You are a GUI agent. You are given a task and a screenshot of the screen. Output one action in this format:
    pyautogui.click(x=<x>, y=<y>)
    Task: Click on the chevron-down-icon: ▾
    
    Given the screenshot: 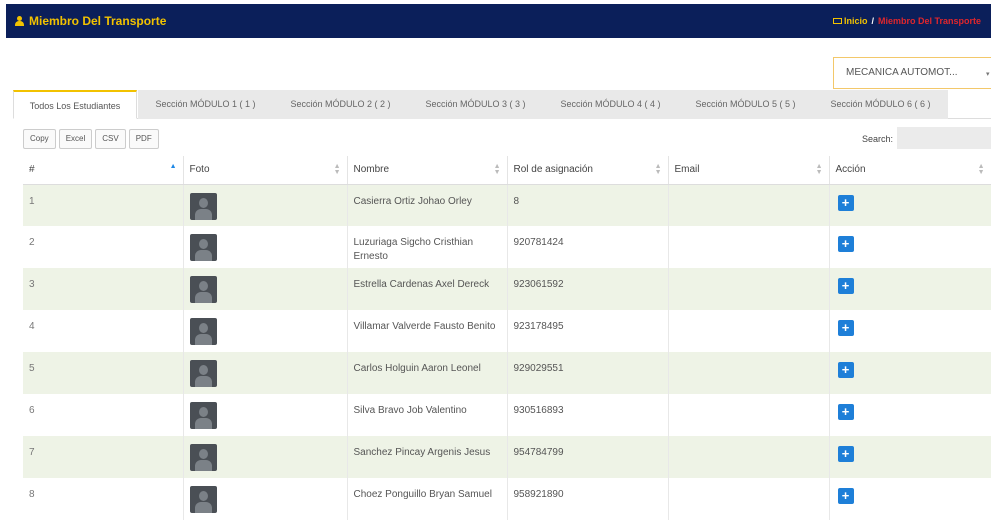 What is the action you would take?
    pyautogui.click(x=988, y=74)
    